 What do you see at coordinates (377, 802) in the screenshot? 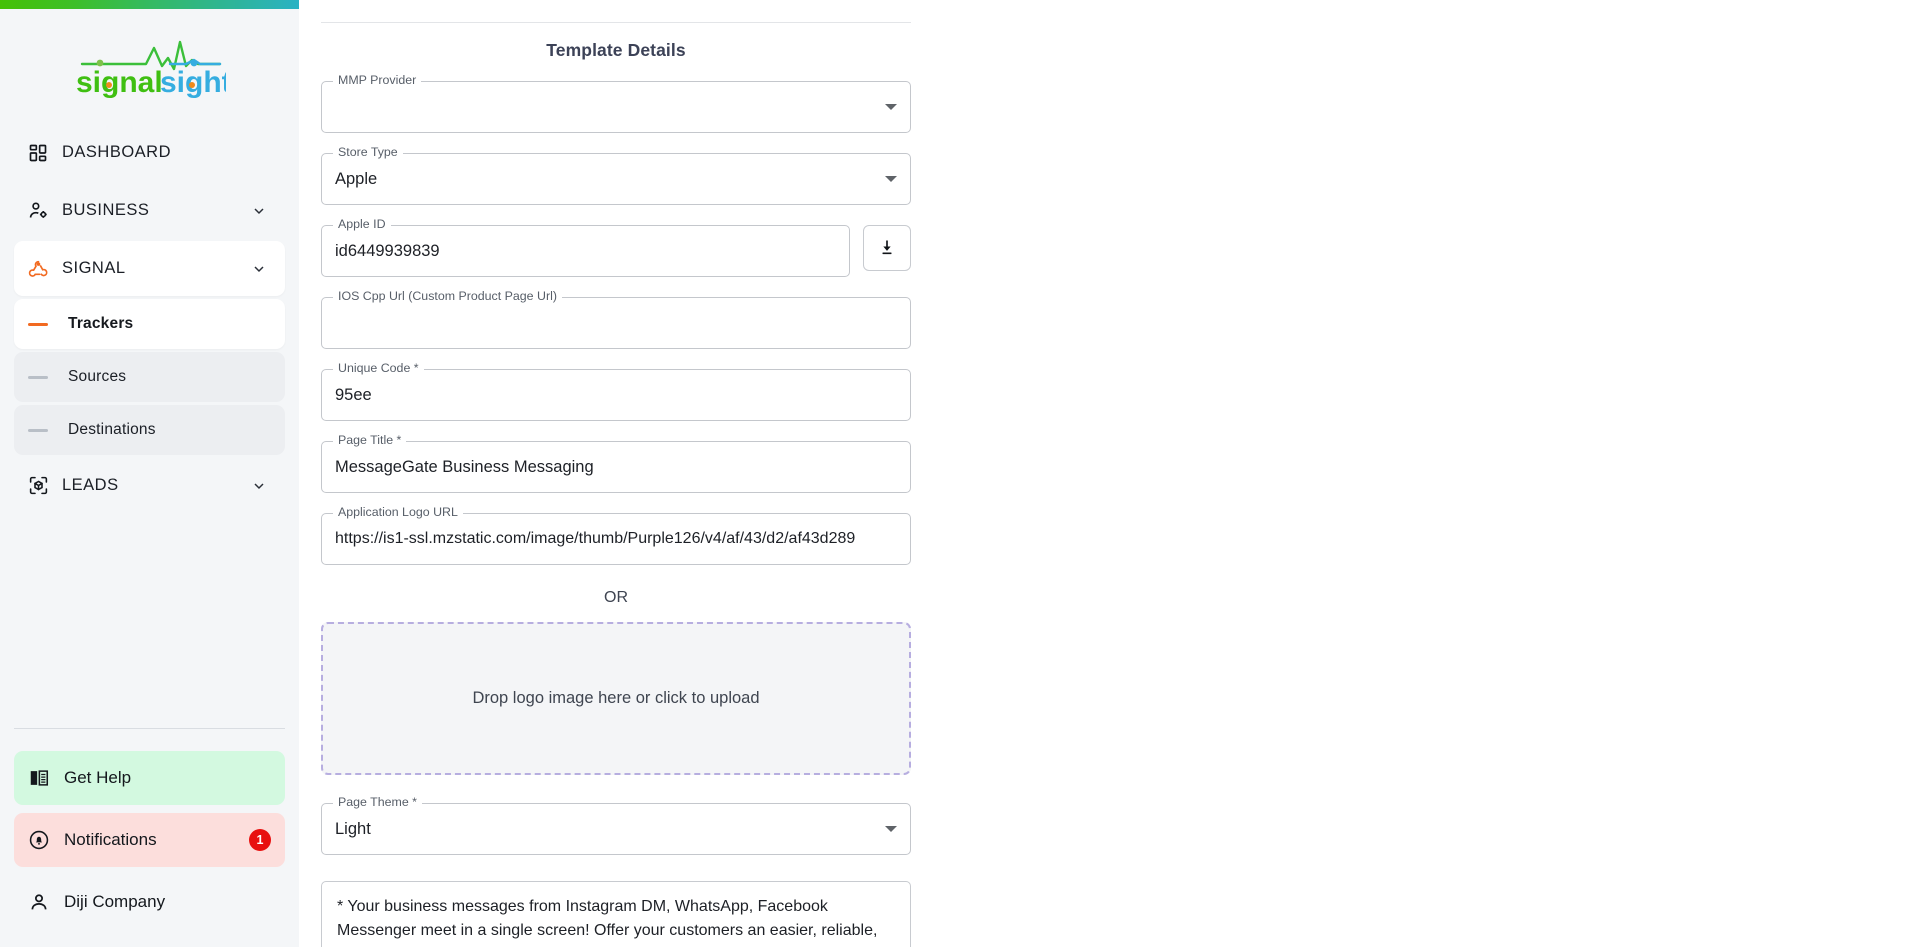
I see `page-theme-label: Page Theme *` at bounding box center [377, 802].